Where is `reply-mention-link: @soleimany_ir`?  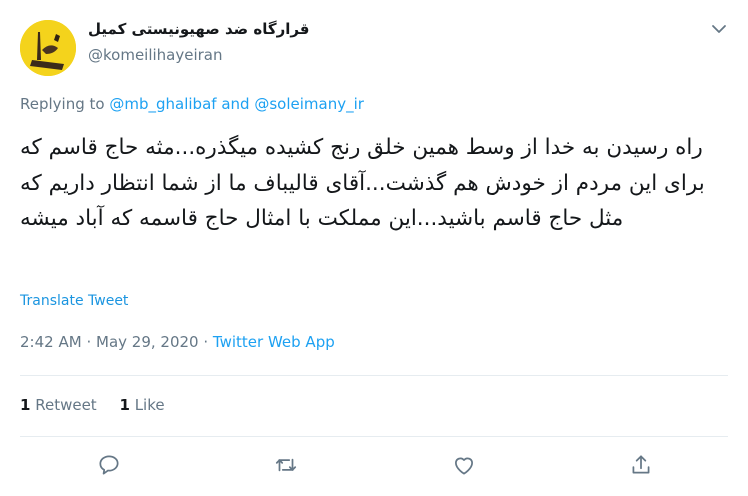 reply-mention-link: @soleimany_ir is located at coordinates (309, 104).